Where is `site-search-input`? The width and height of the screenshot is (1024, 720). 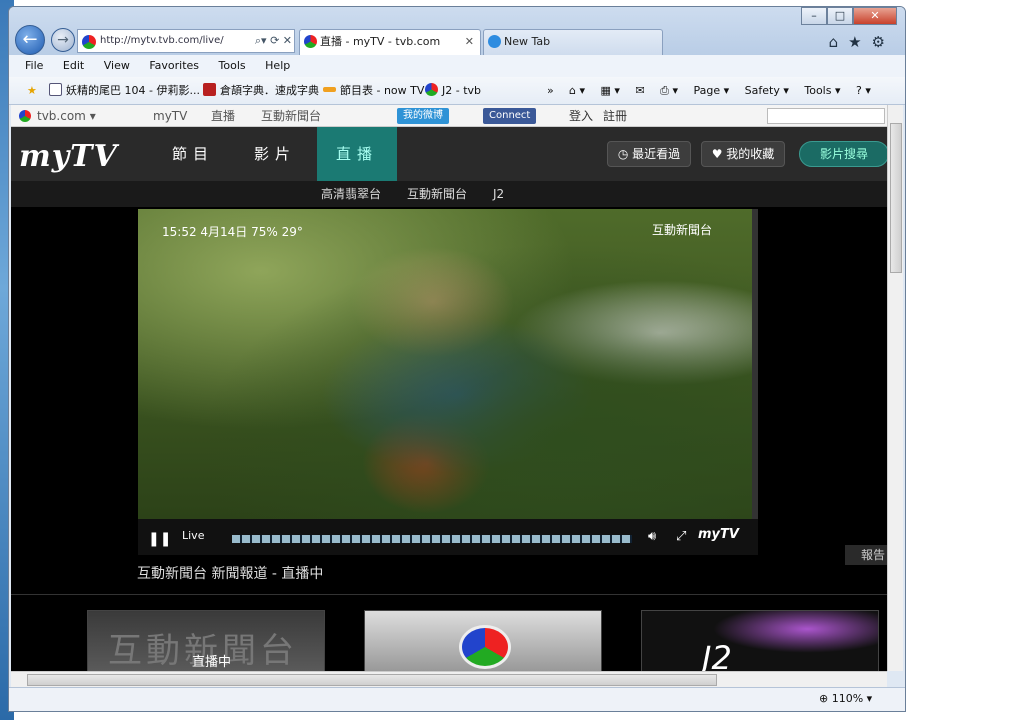 site-search-input is located at coordinates (826, 116).